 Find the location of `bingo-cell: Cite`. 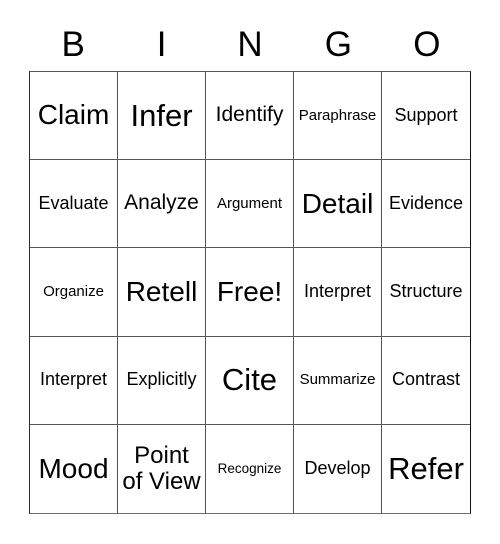

bingo-cell: Cite is located at coordinates (250, 380).